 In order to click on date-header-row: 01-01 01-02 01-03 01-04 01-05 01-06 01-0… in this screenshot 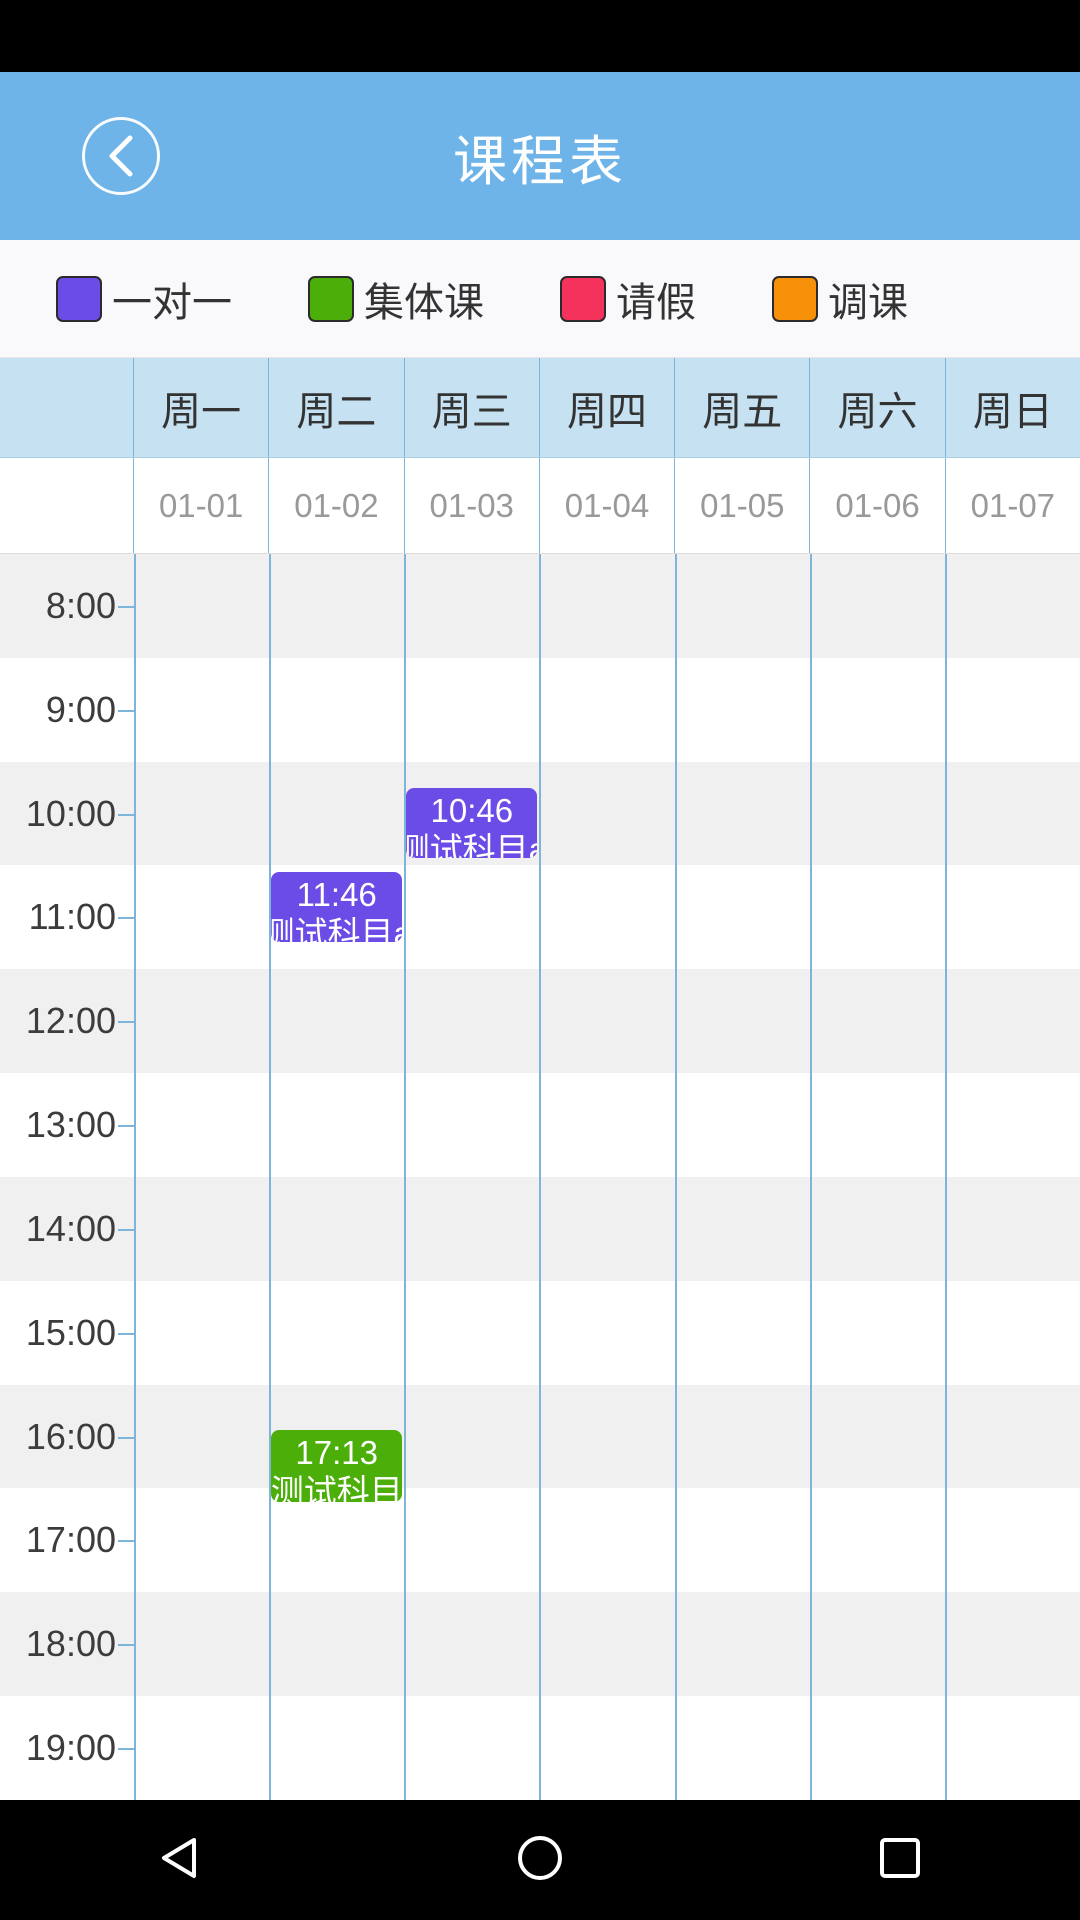, I will do `click(540, 506)`.